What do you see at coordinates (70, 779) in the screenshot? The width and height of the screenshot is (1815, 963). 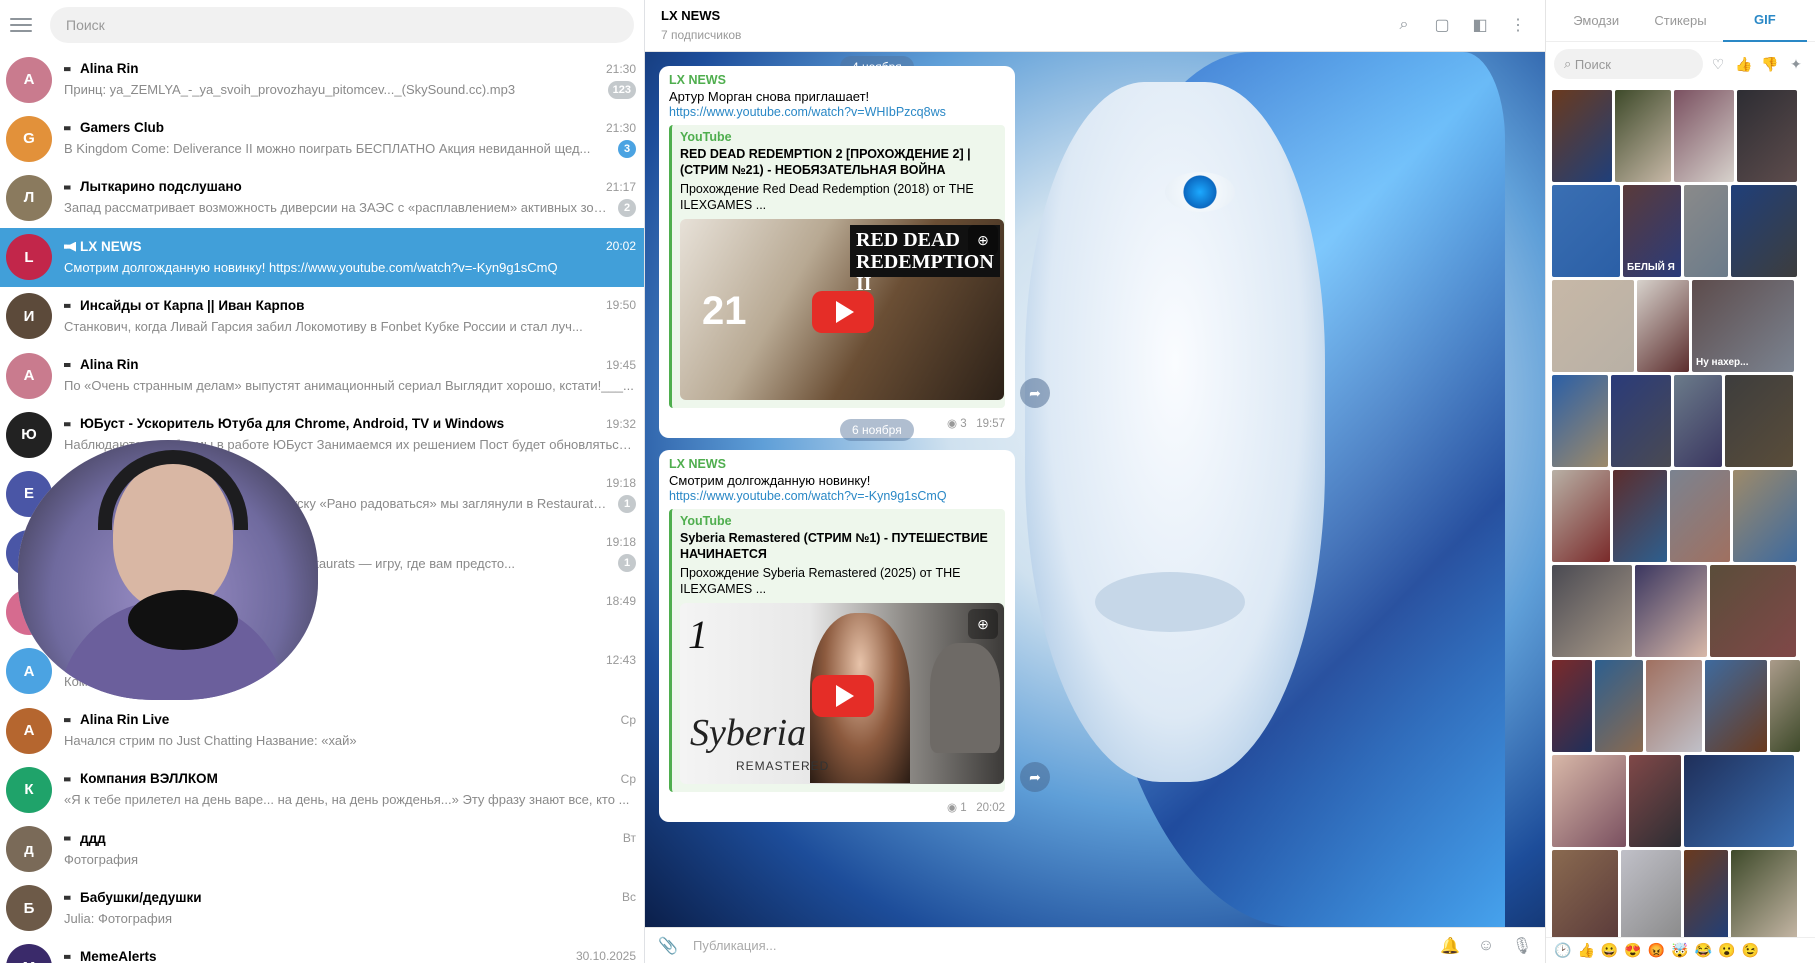 I see `channel-icon` at bounding box center [70, 779].